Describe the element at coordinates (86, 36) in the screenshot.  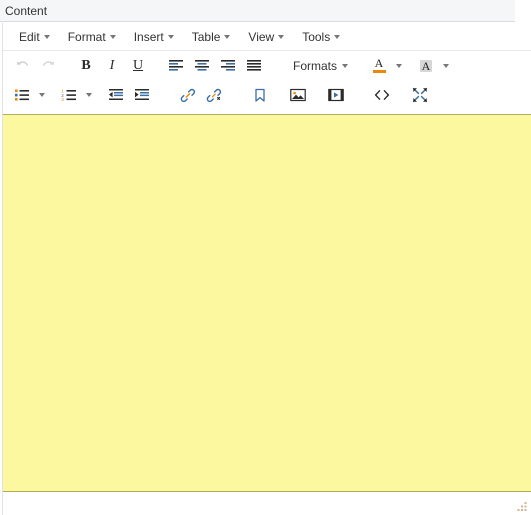
I see `menu-format-label: Format` at that location.